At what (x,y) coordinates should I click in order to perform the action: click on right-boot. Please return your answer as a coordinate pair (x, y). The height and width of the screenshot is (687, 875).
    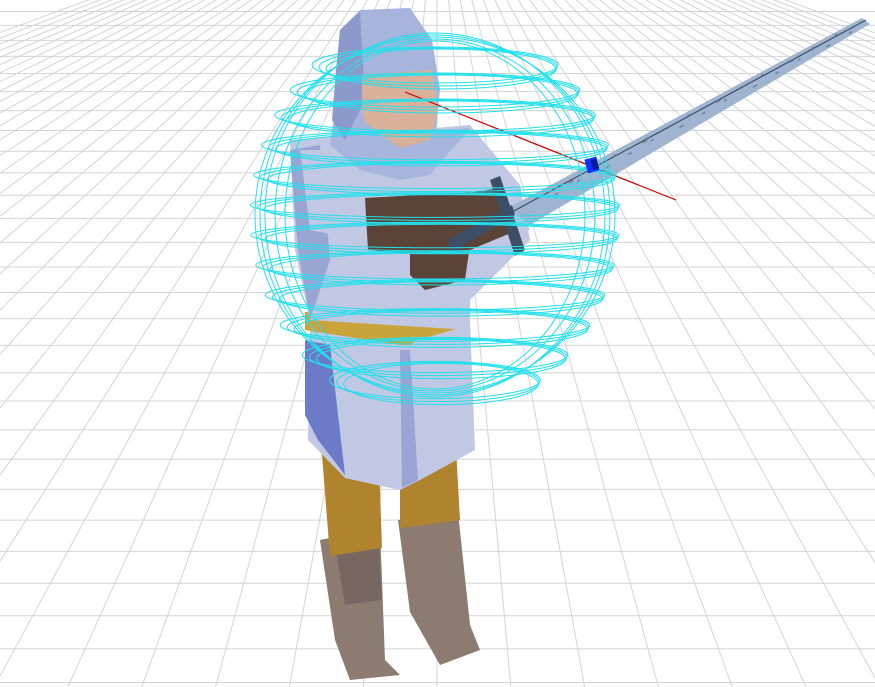
    Looking at the image, I should click on (439, 588).